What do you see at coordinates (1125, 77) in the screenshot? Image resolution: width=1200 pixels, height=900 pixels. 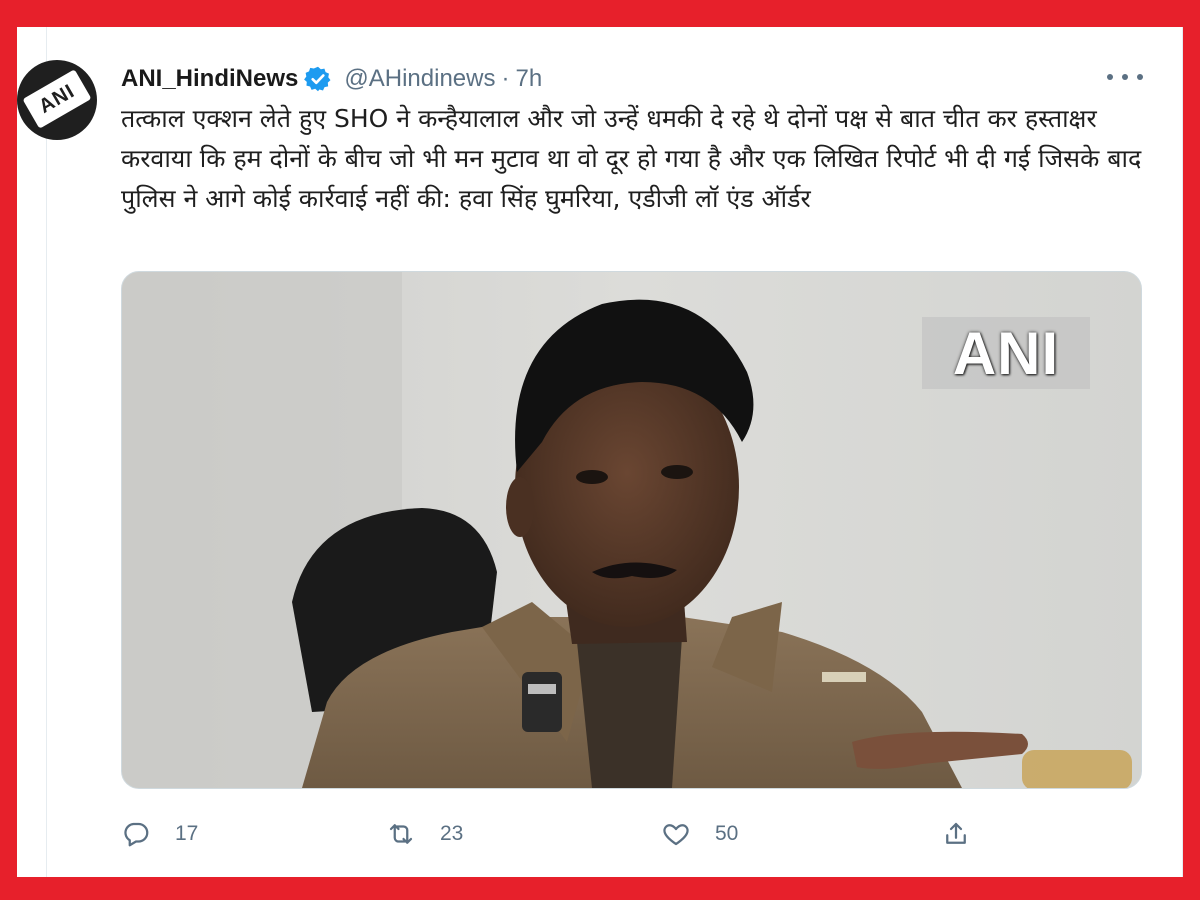 I see `more-options-icon` at bounding box center [1125, 77].